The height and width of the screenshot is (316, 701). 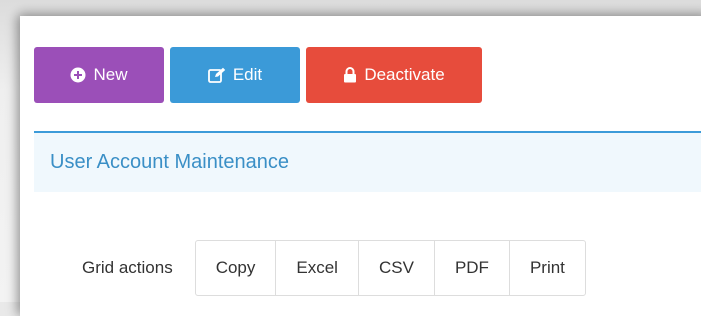 What do you see at coordinates (471, 268) in the screenshot?
I see `pdf-button: PDF` at bounding box center [471, 268].